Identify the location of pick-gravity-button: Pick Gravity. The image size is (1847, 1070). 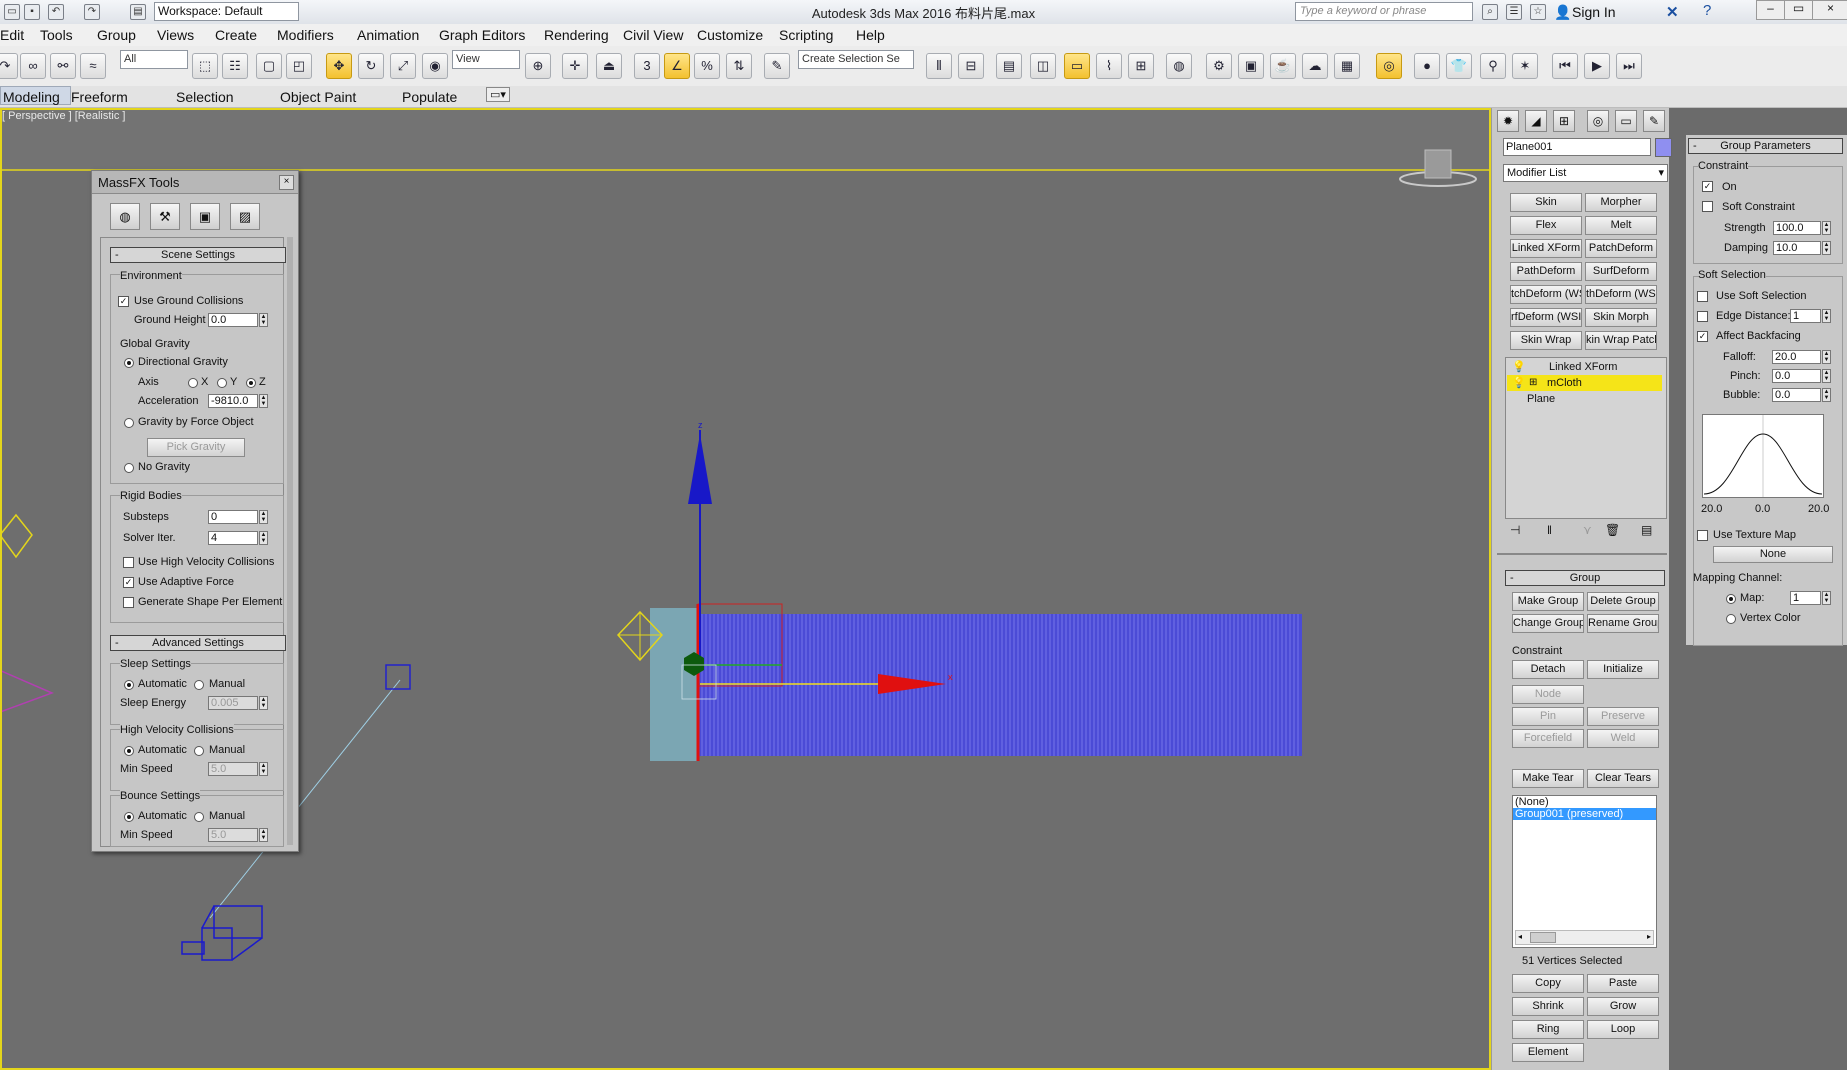
(196, 447).